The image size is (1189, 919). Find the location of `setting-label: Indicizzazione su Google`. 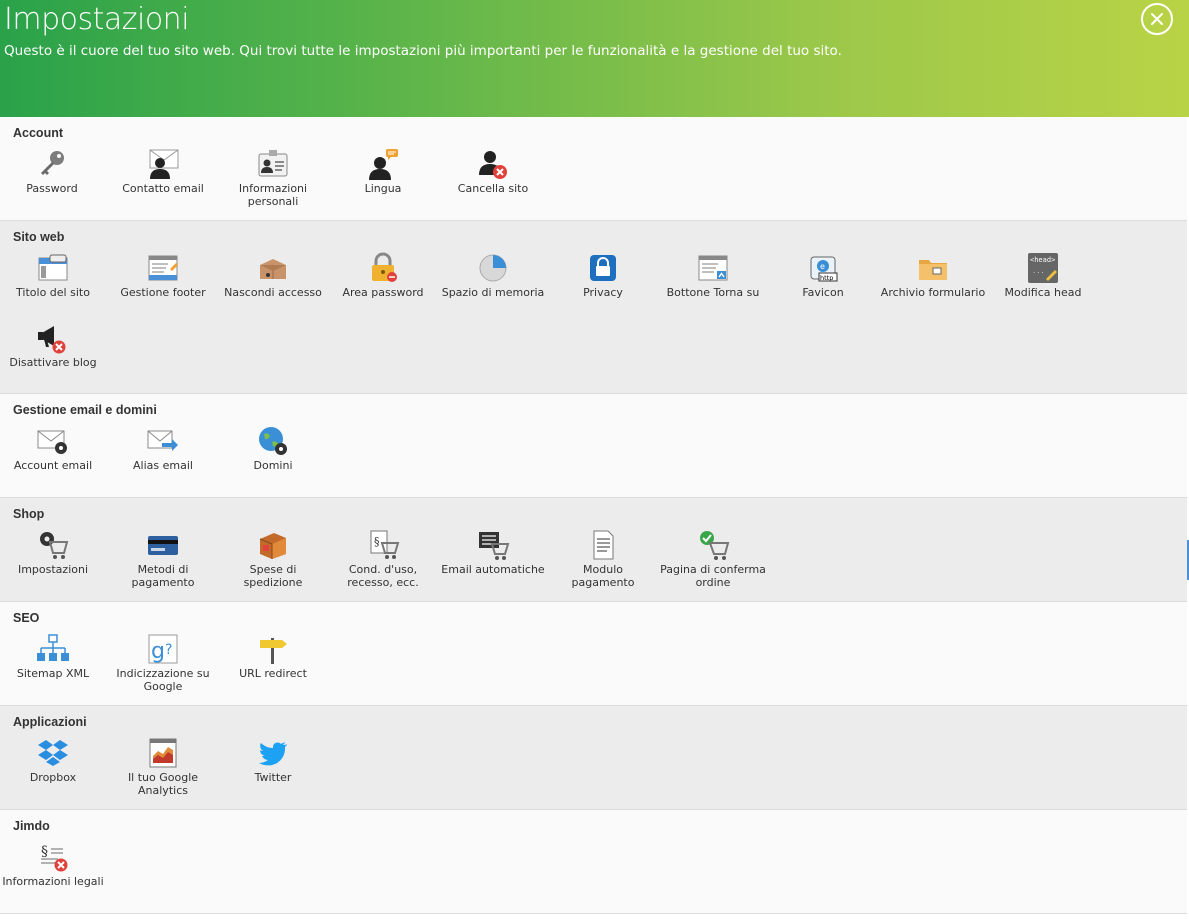

setting-label: Indicizzazione su Google is located at coordinates (163, 680).